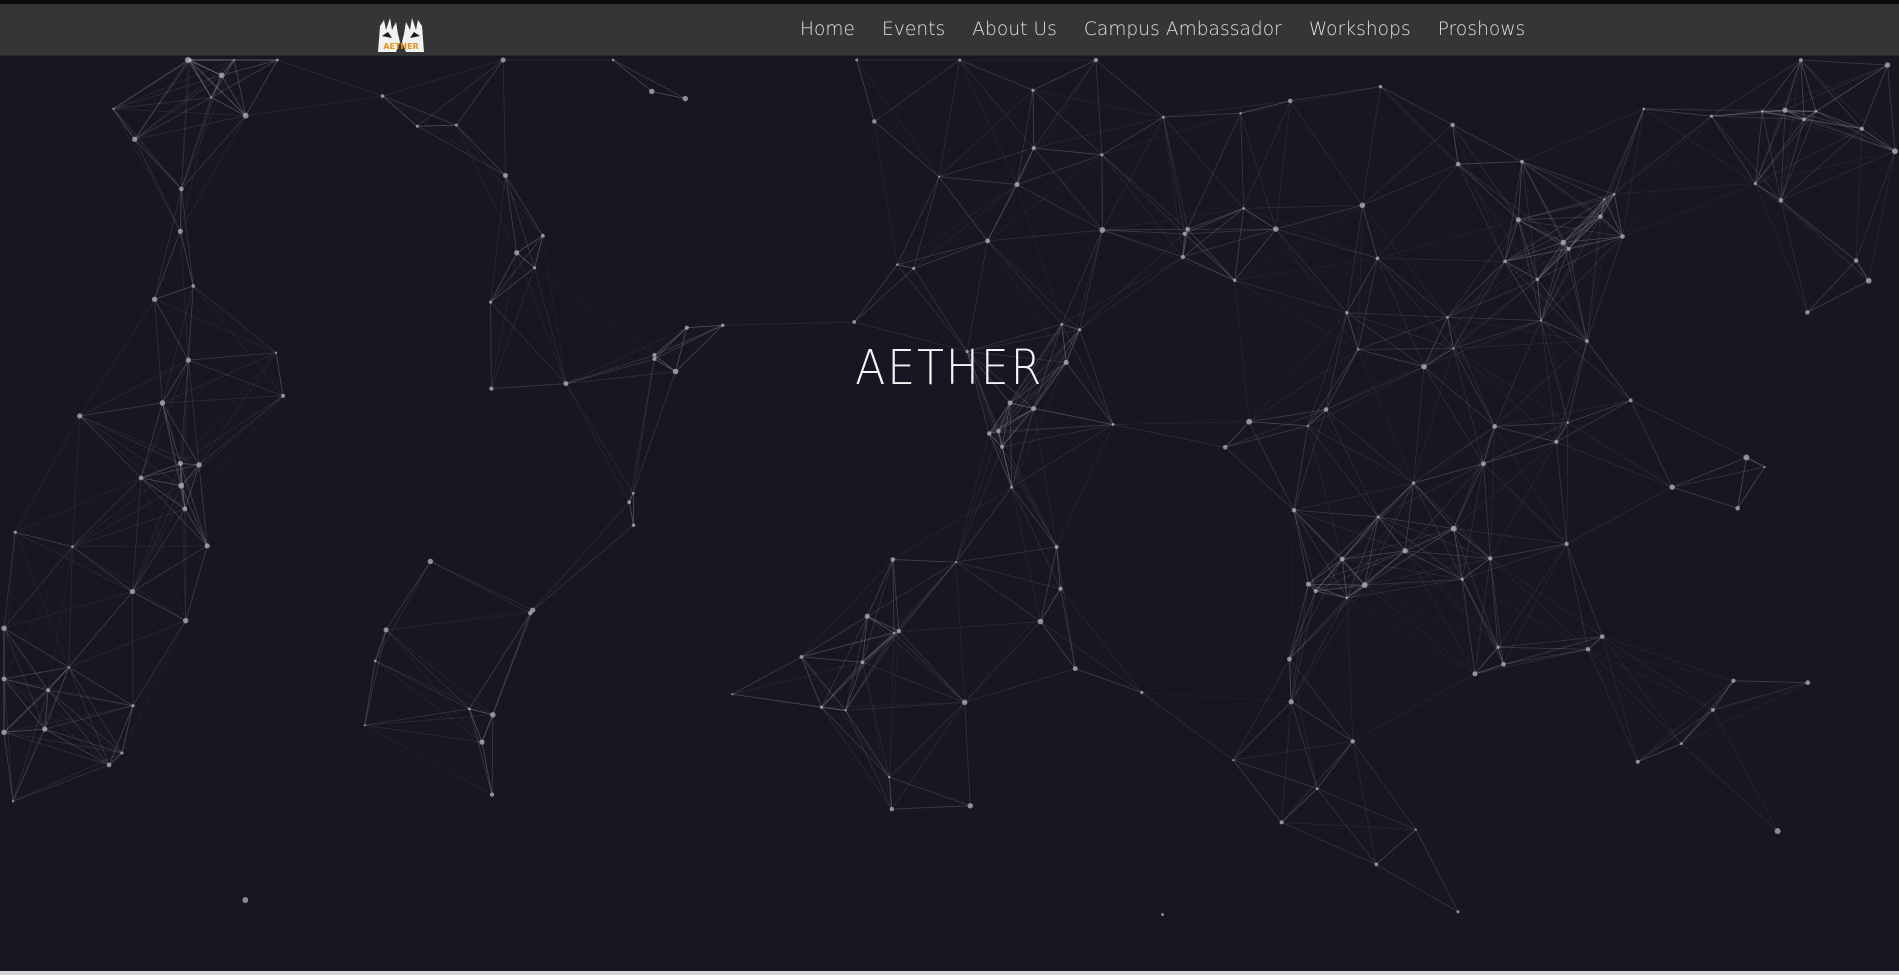  I want to click on nav-item-proshows: Proshows, so click(1482, 29).